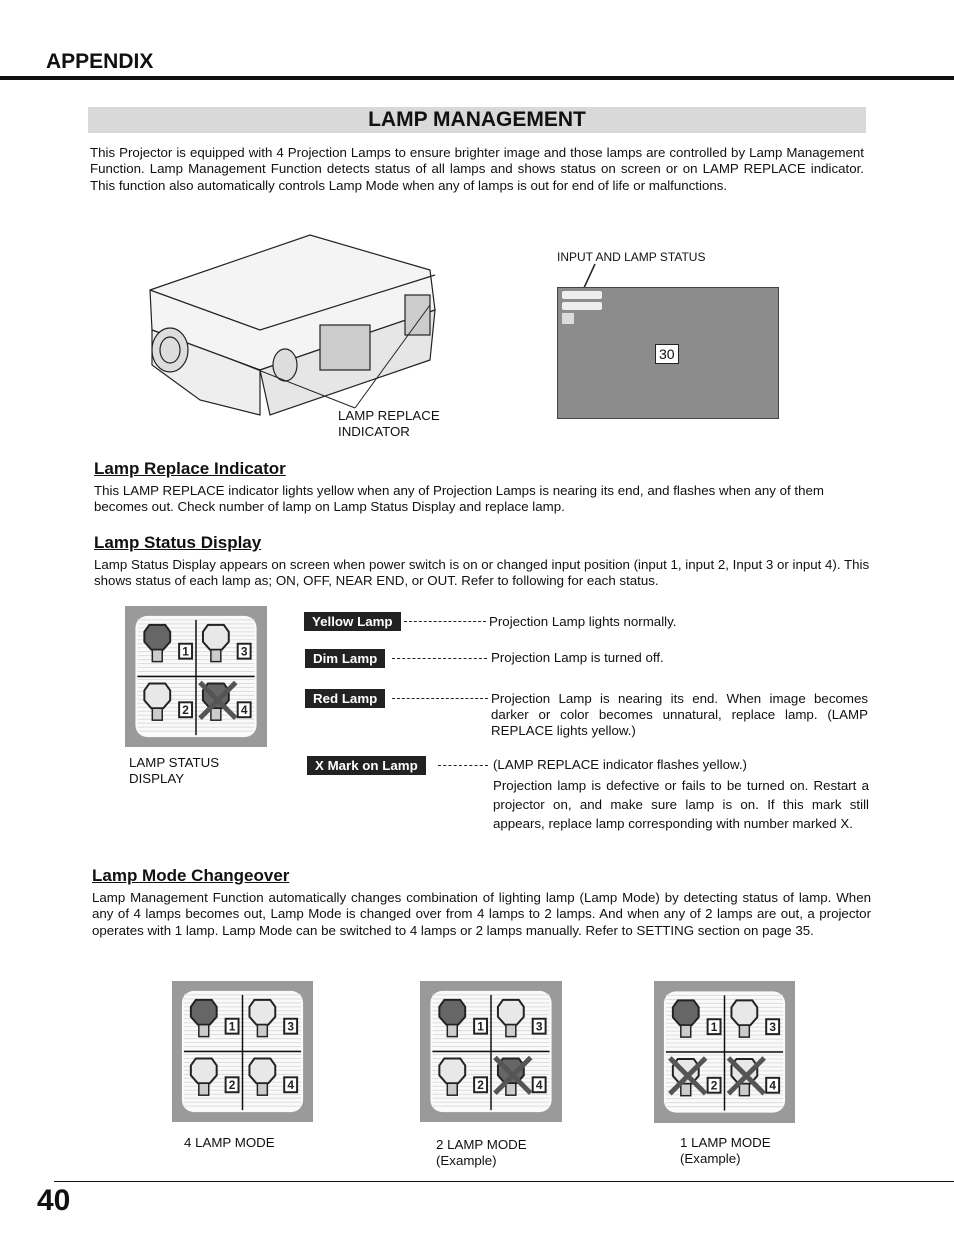 The image size is (954, 1235). I want to click on legend-yellow-desc: Projection Lamp lights normally., so click(583, 621).